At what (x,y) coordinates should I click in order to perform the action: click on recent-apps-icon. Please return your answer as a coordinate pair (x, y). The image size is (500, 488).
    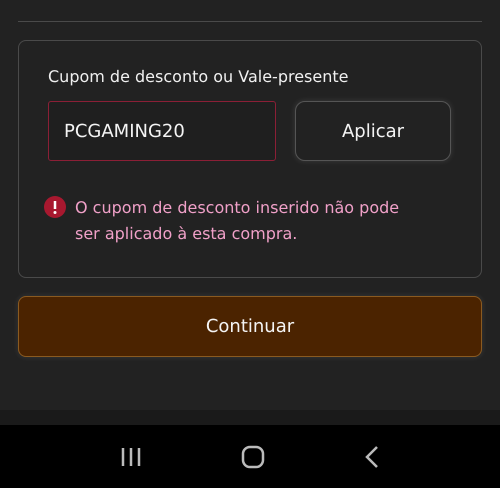
    Looking at the image, I should click on (131, 457).